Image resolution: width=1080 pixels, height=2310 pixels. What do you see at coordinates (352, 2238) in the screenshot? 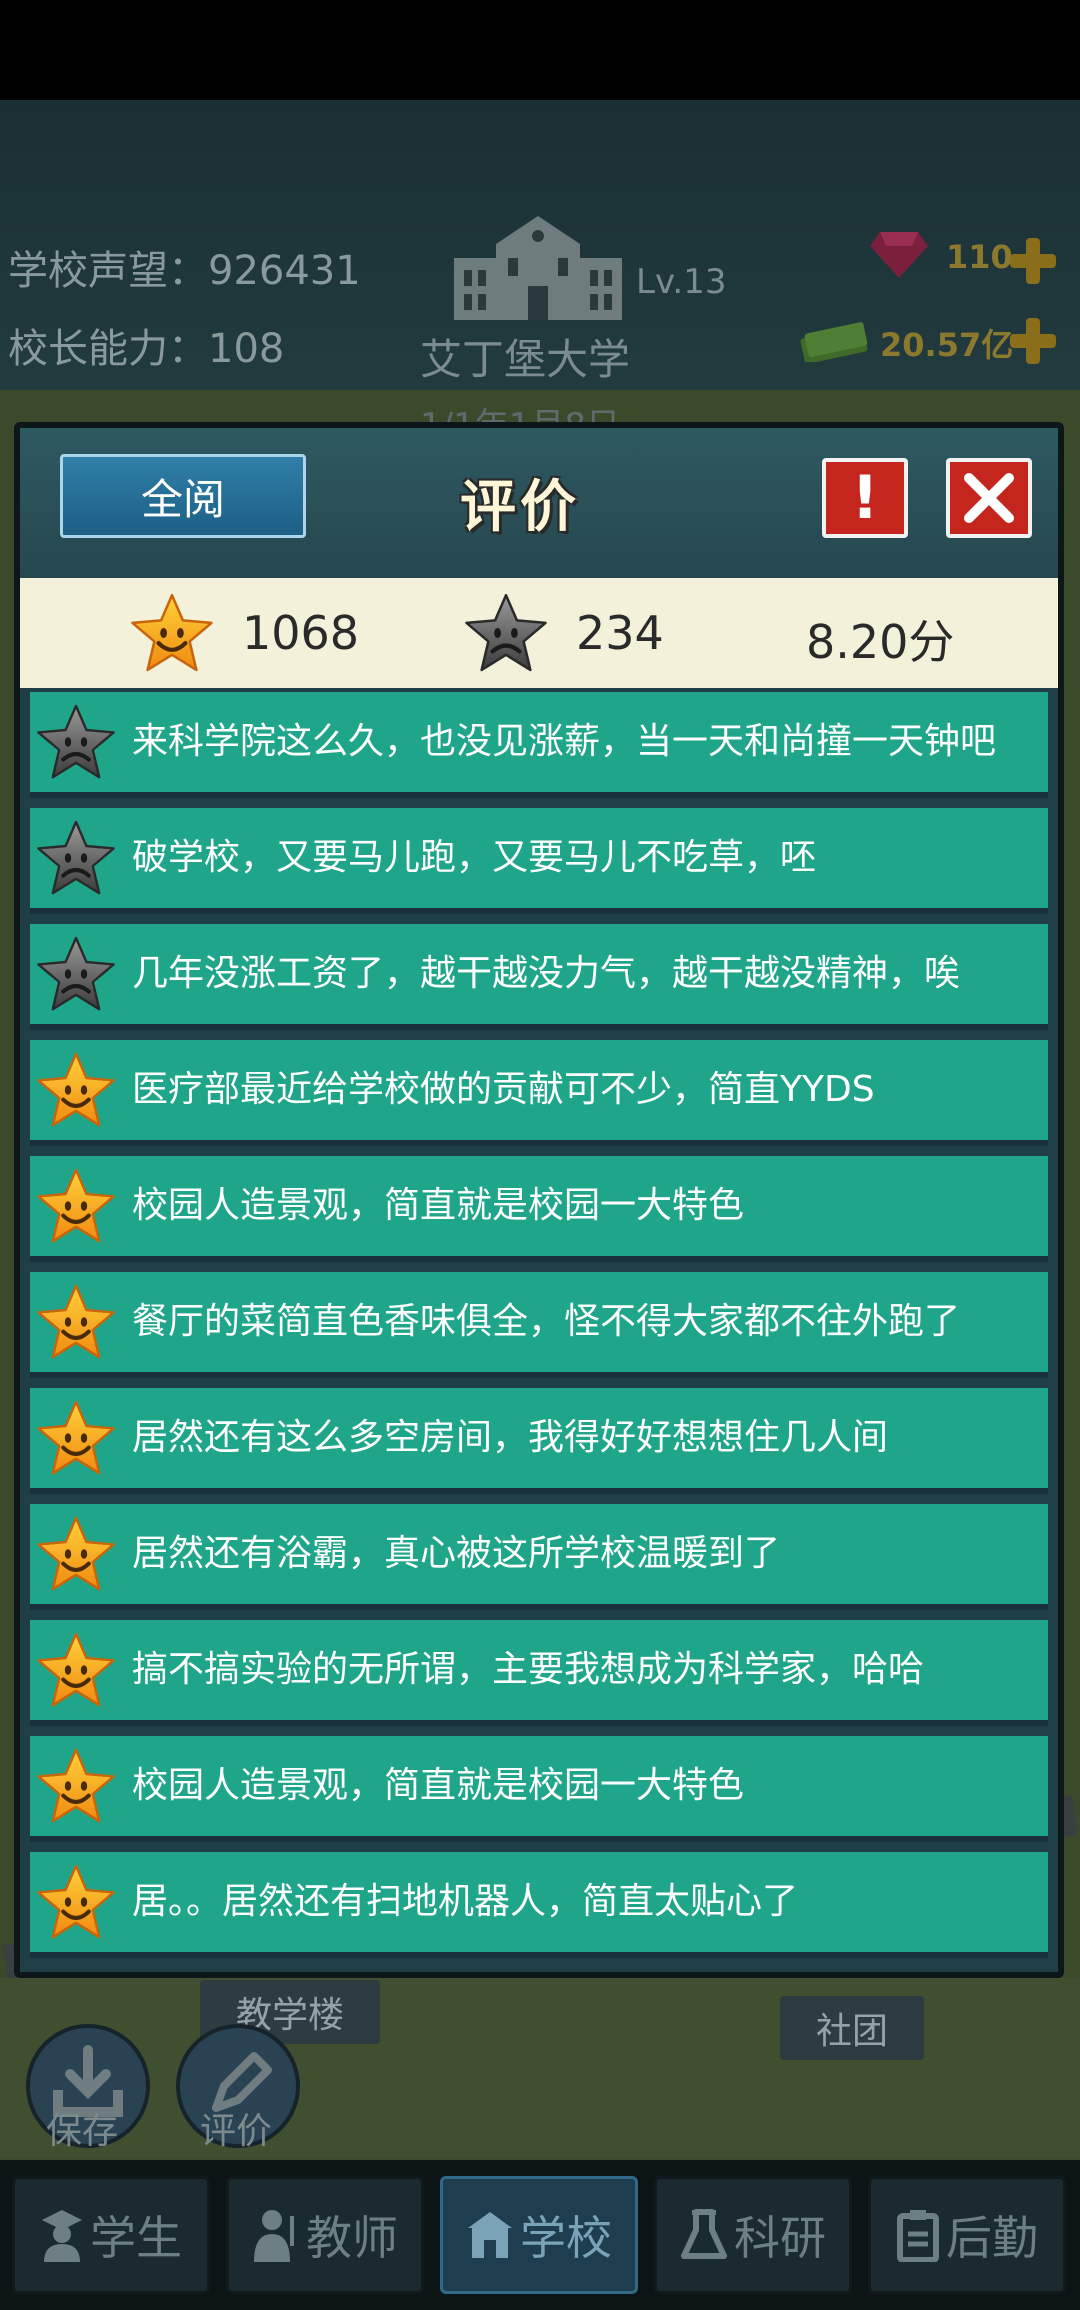
I see `tab-label: 教师` at bounding box center [352, 2238].